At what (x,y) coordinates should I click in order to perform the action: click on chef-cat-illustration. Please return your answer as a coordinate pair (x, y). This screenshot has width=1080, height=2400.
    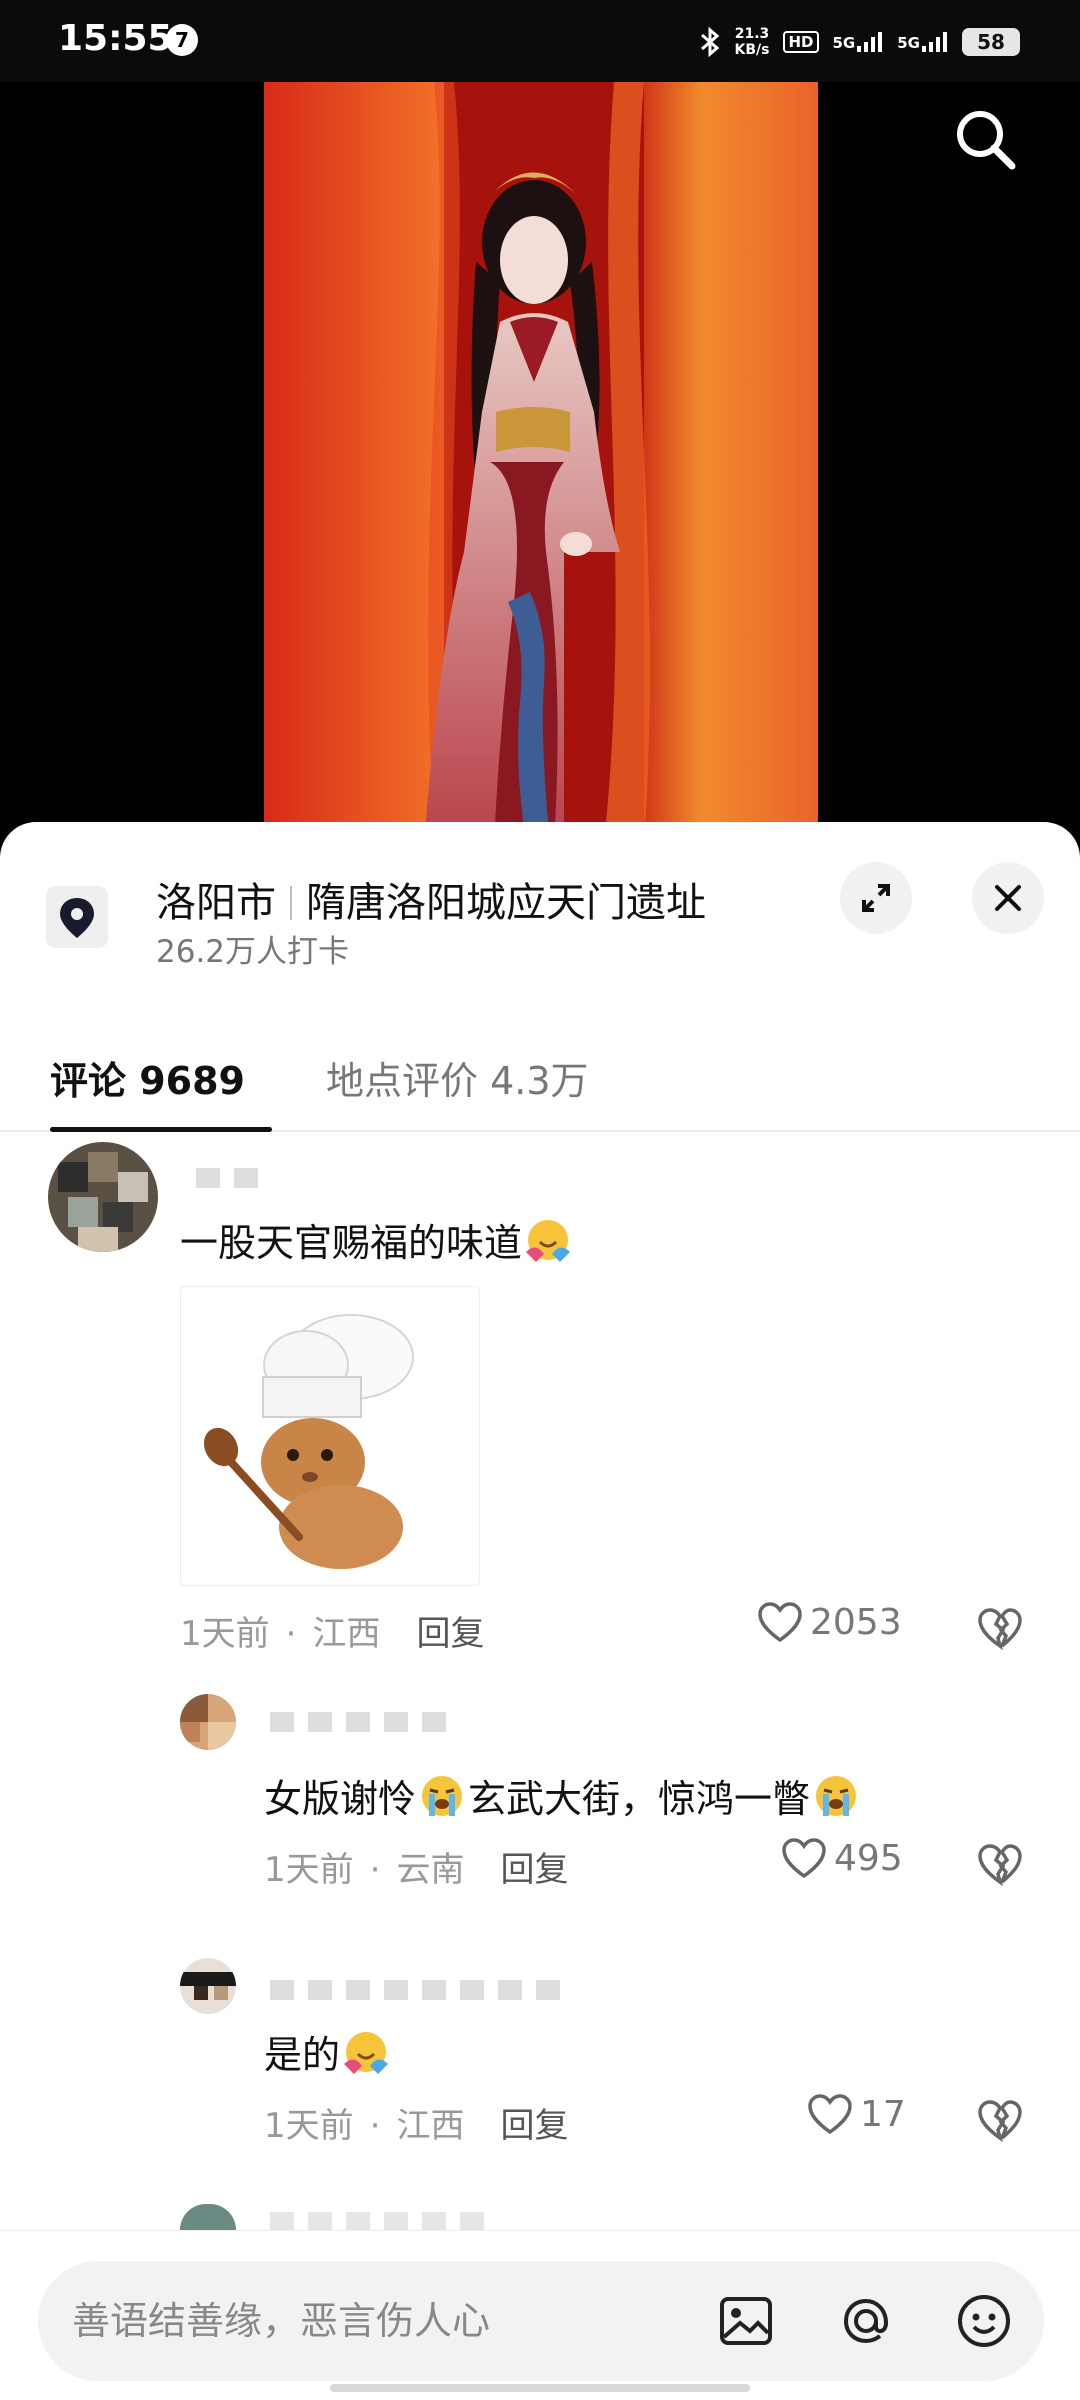
    Looking at the image, I should click on (308, 1441).